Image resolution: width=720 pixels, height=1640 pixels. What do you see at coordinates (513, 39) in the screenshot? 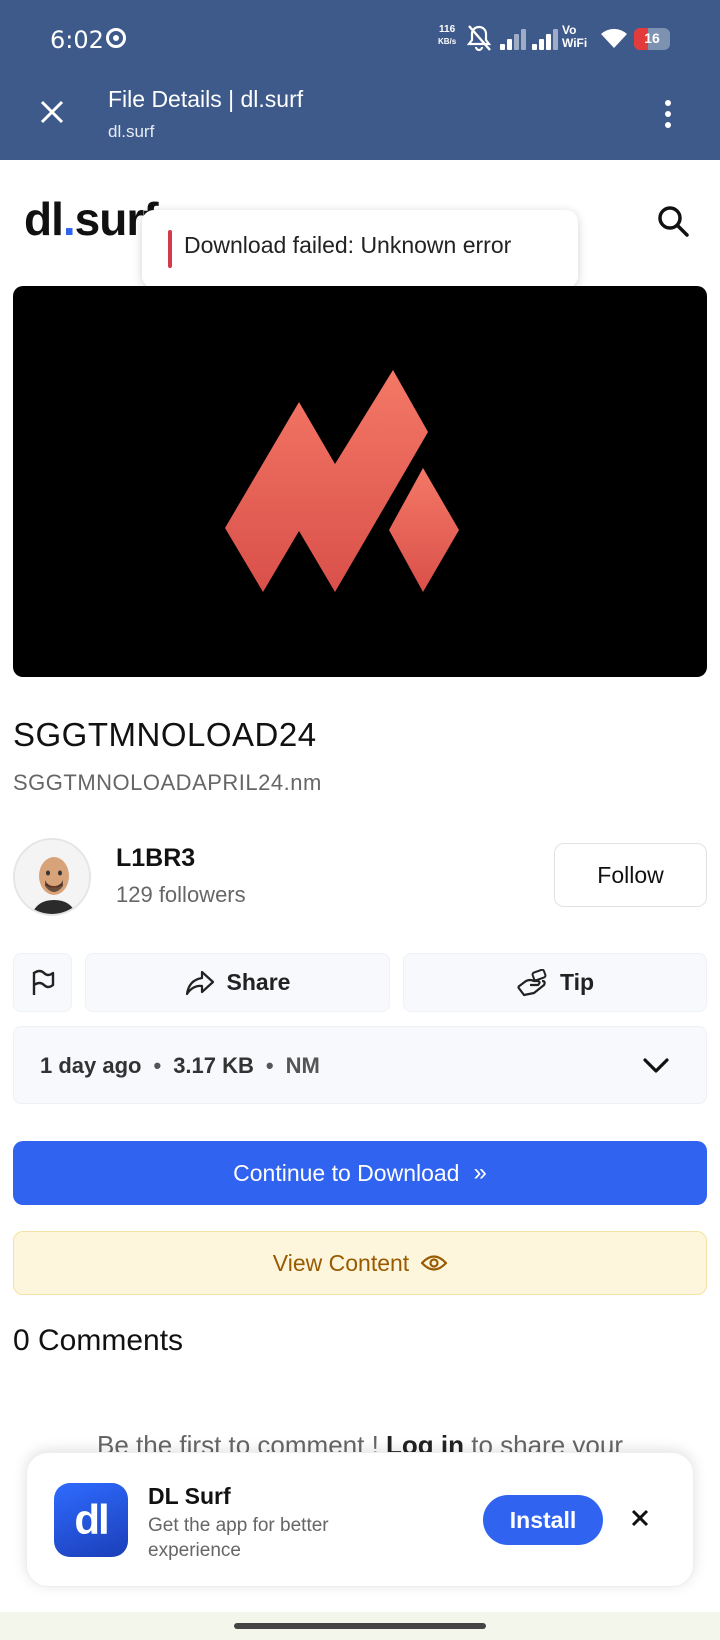
I see `signal-1-icon` at bounding box center [513, 39].